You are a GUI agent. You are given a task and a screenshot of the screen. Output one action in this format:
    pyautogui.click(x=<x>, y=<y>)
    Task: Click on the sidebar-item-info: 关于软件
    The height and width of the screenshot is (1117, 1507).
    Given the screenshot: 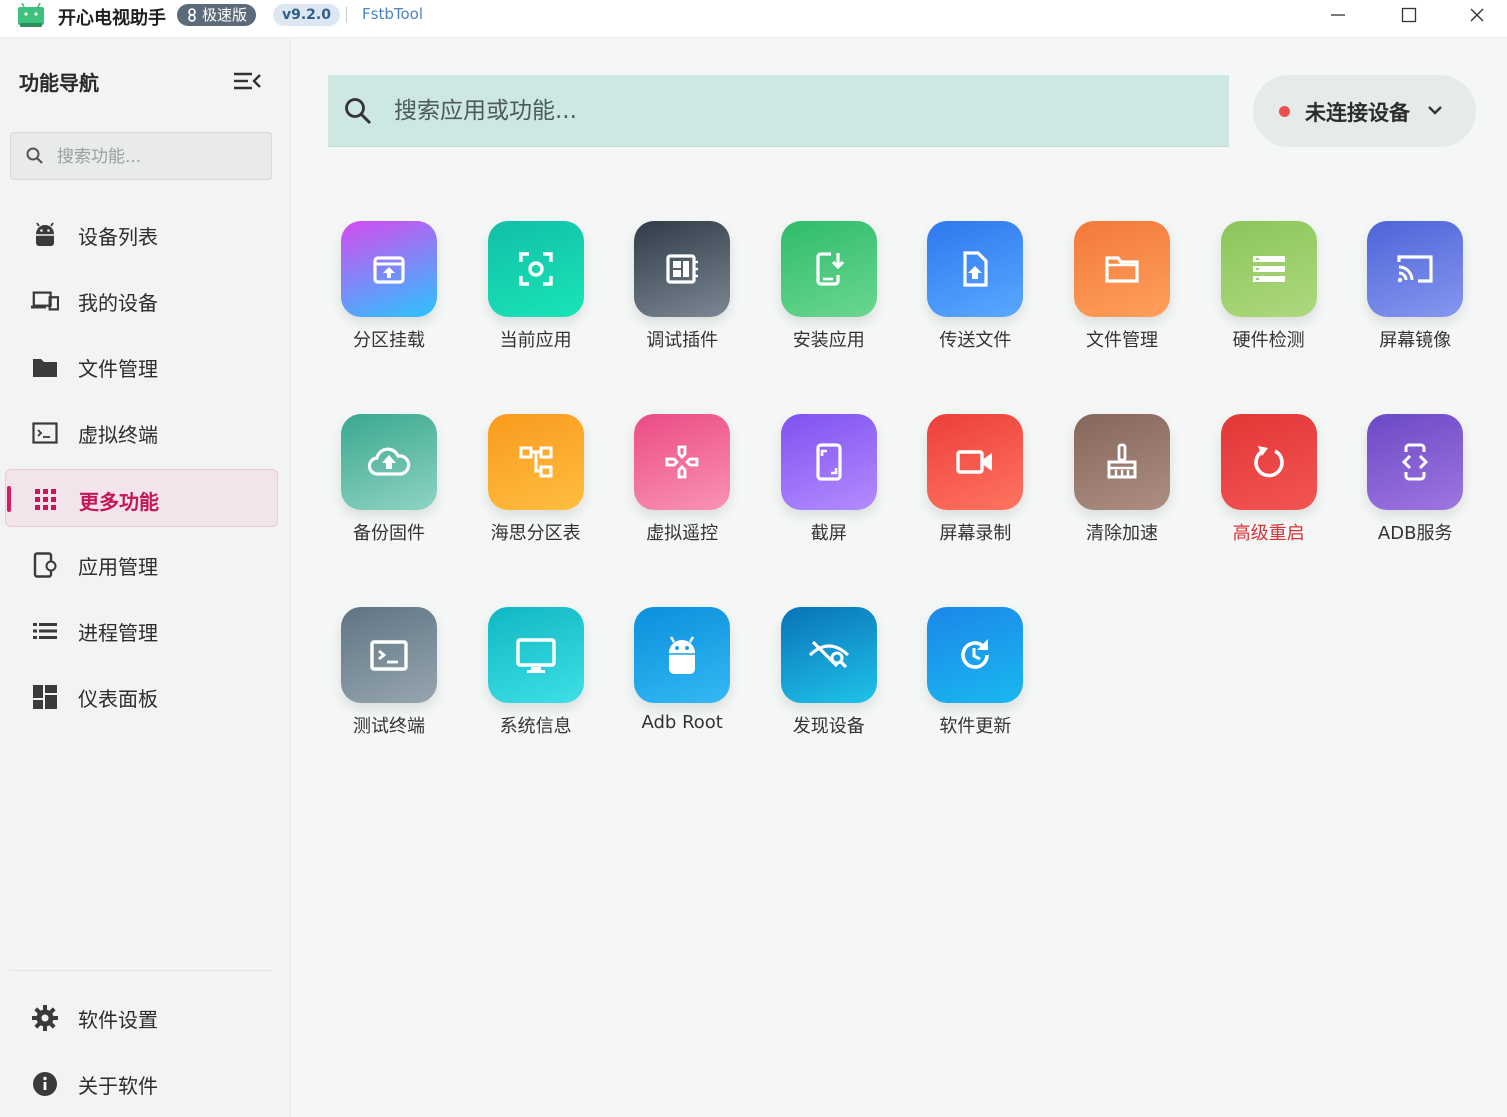 What is the action you would take?
    pyautogui.click(x=141, y=1083)
    